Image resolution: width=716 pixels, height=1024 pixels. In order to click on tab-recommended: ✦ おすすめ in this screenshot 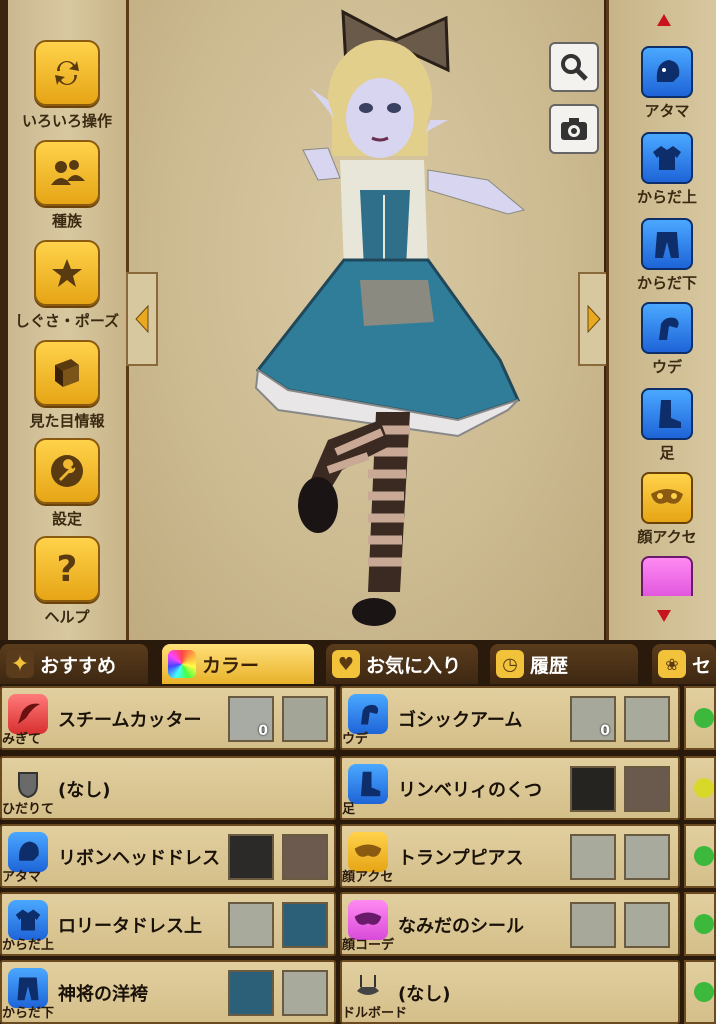, I will do `click(74, 664)`.